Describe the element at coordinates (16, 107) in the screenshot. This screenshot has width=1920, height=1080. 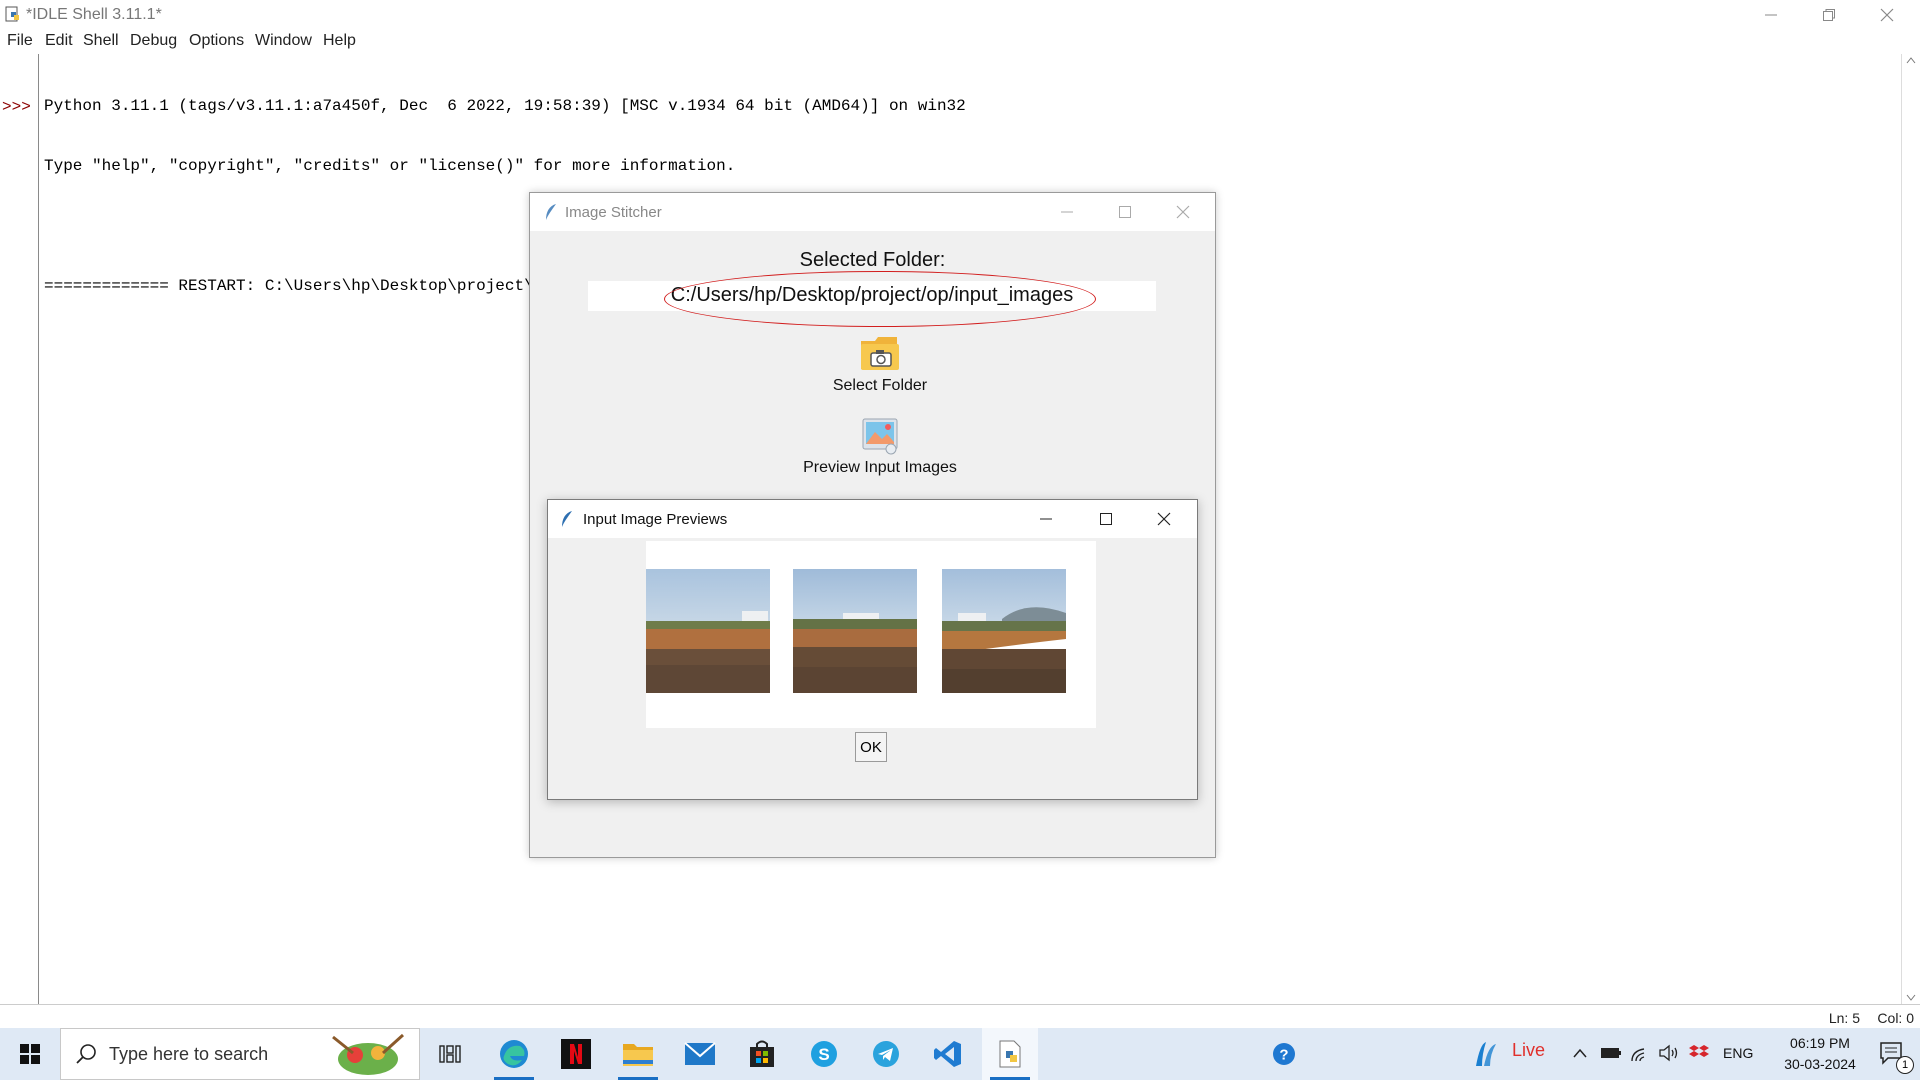
I see `shell-prompt: >>>` at that location.